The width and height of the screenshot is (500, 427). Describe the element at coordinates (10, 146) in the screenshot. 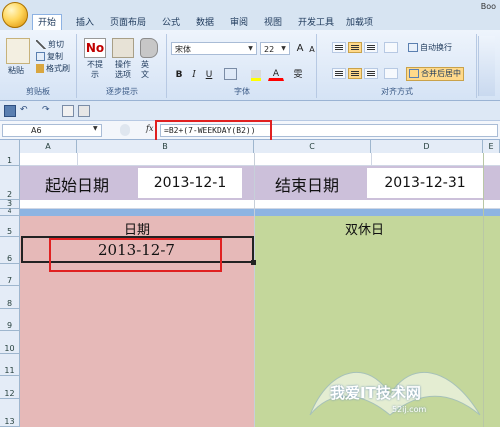

I see `select-all-corner` at that location.